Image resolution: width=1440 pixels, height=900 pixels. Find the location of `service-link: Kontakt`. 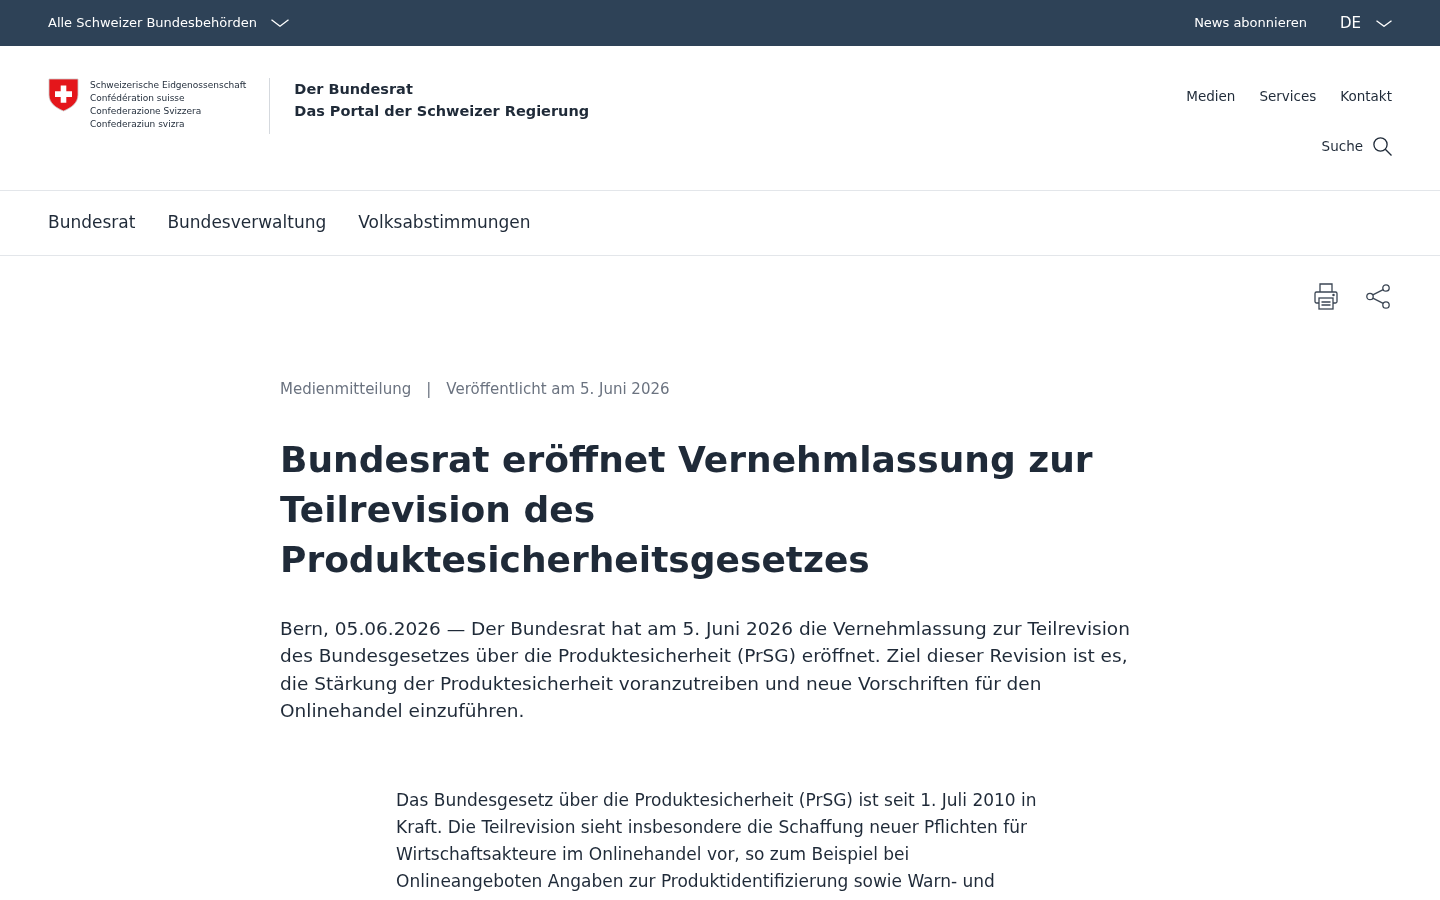

service-link: Kontakt is located at coordinates (1366, 96).